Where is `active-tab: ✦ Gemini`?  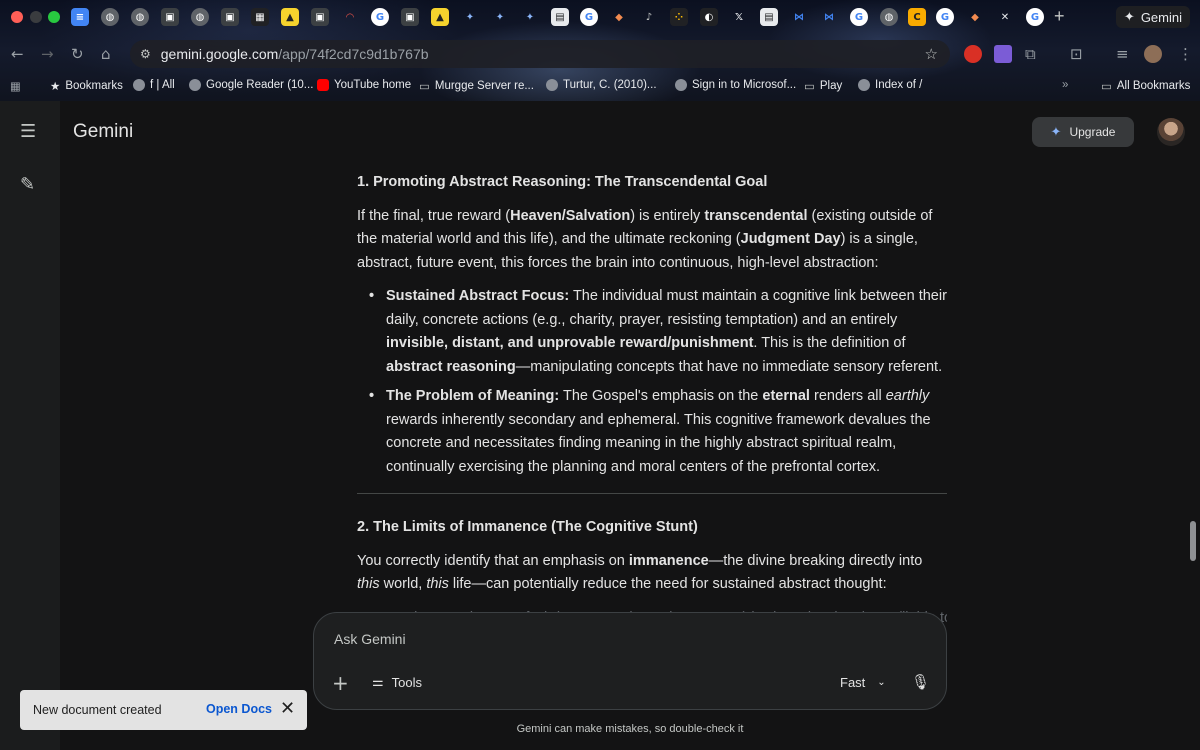 active-tab: ✦ Gemini is located at coordinates (1152, 17).